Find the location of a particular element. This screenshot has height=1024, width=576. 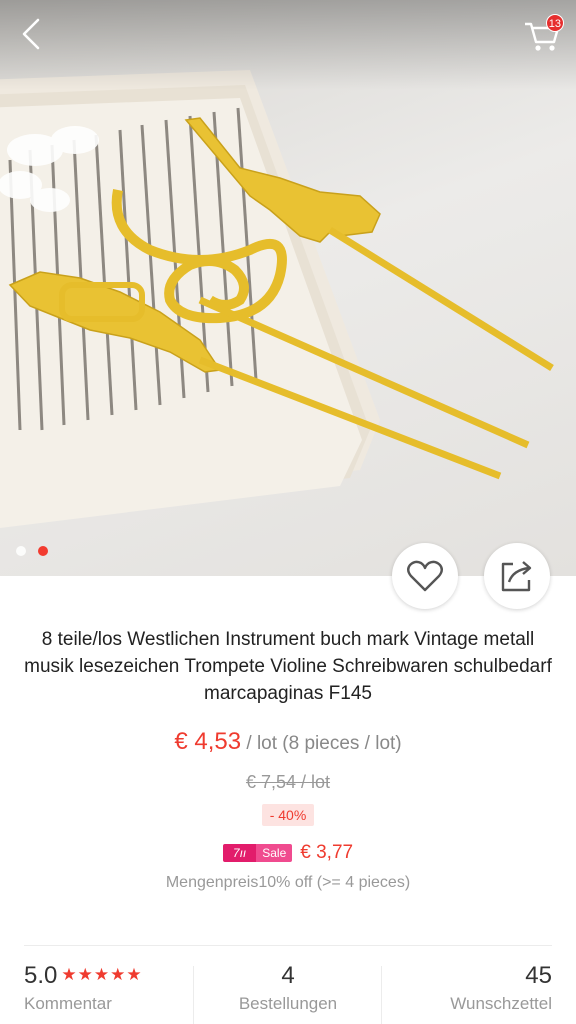

chevron-left-icon is located at coordinates (31, 34).